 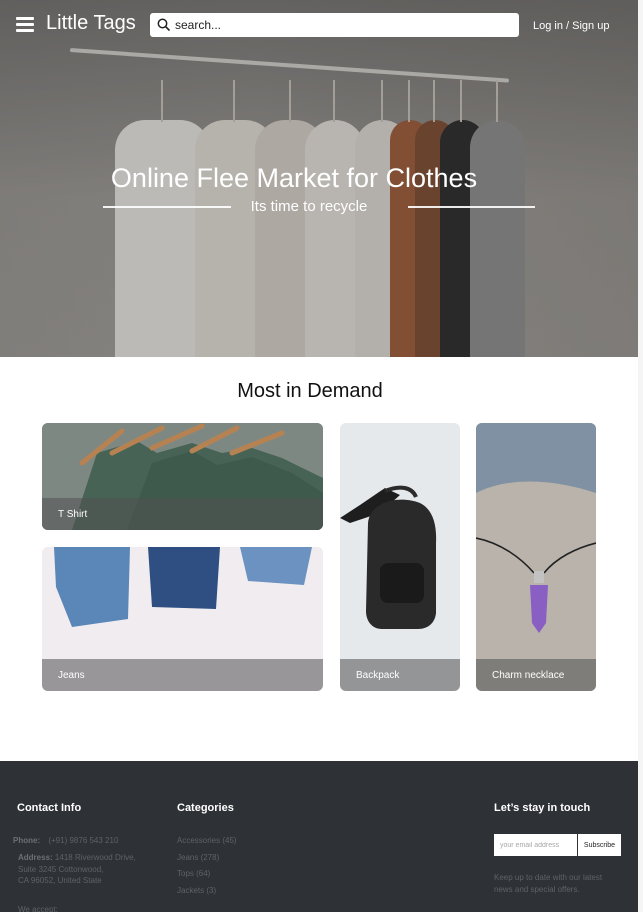 I want to click on card-label-tshirt: T Shirt, so click(x=72, y=514).